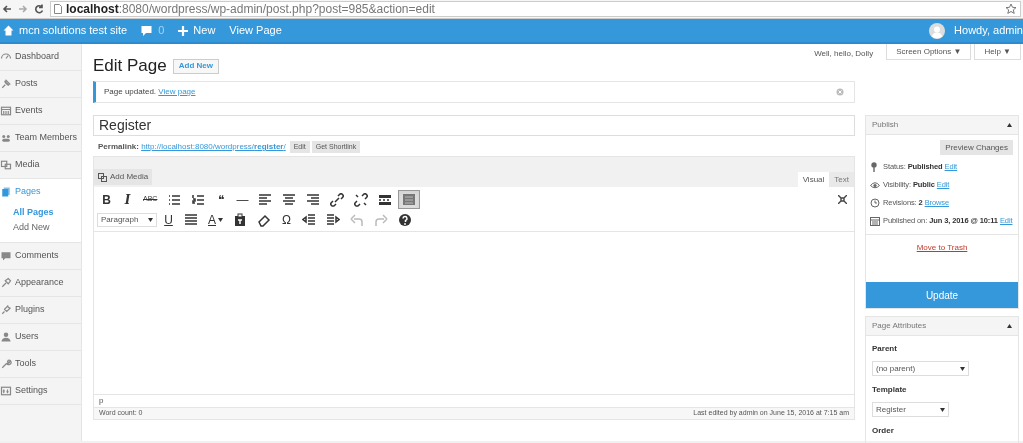  I want to click on wrench-icon, so click(6, 364).